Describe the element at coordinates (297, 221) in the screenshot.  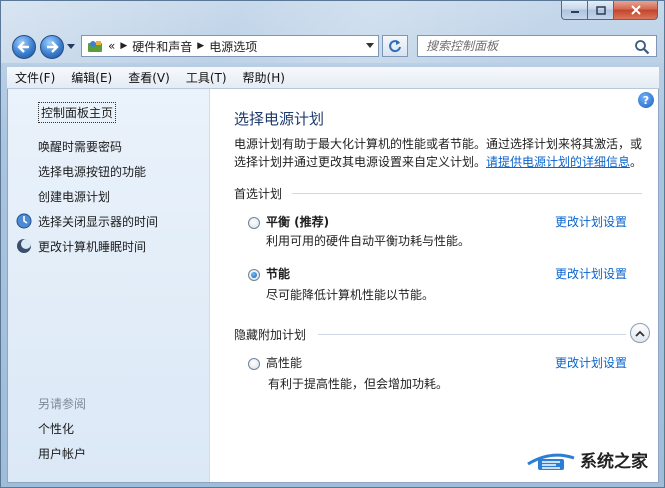
I see `plan-name-balanced: 平衡 (推荐)` at that location.